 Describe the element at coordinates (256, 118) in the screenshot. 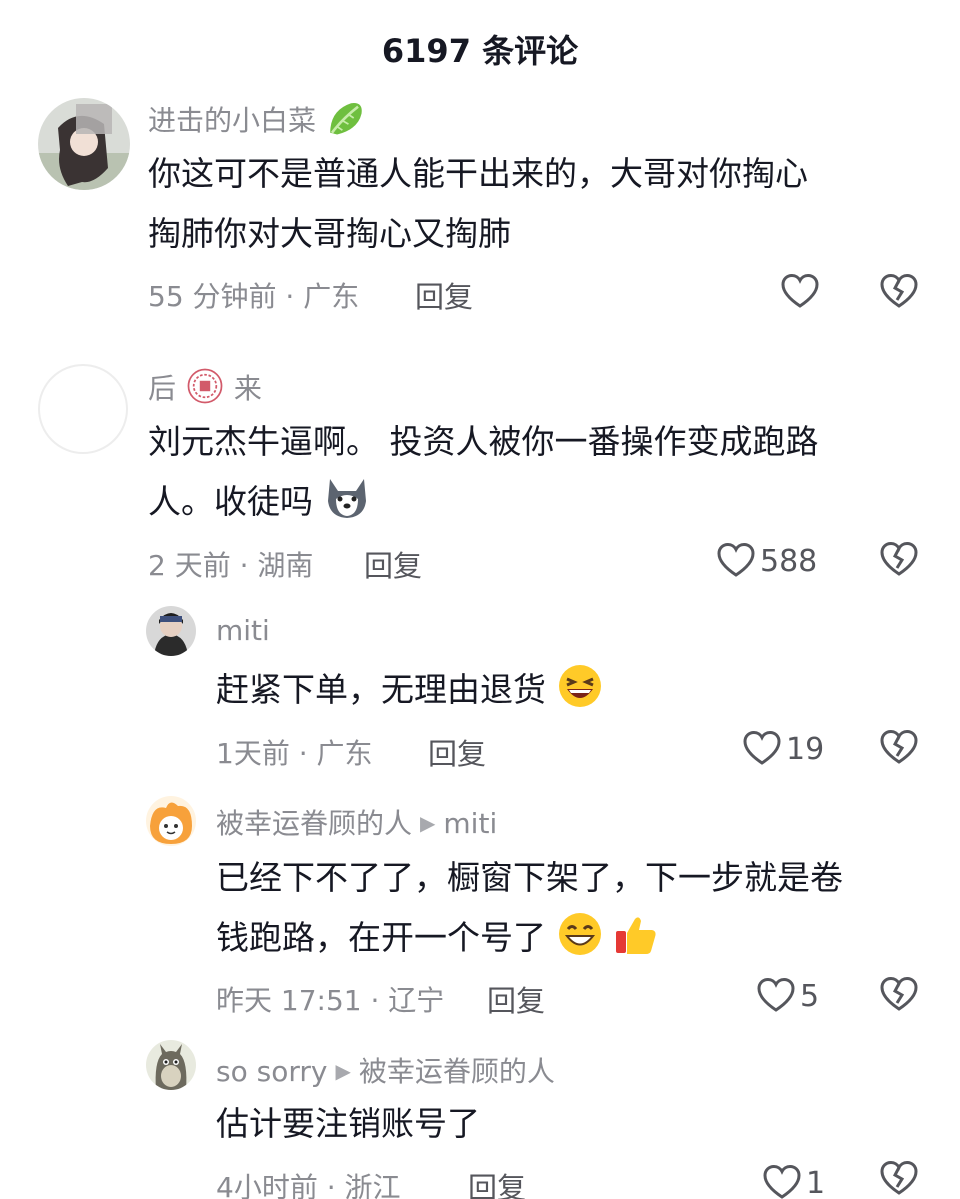

I see `comment-username: 进击的小白菜` at that location.